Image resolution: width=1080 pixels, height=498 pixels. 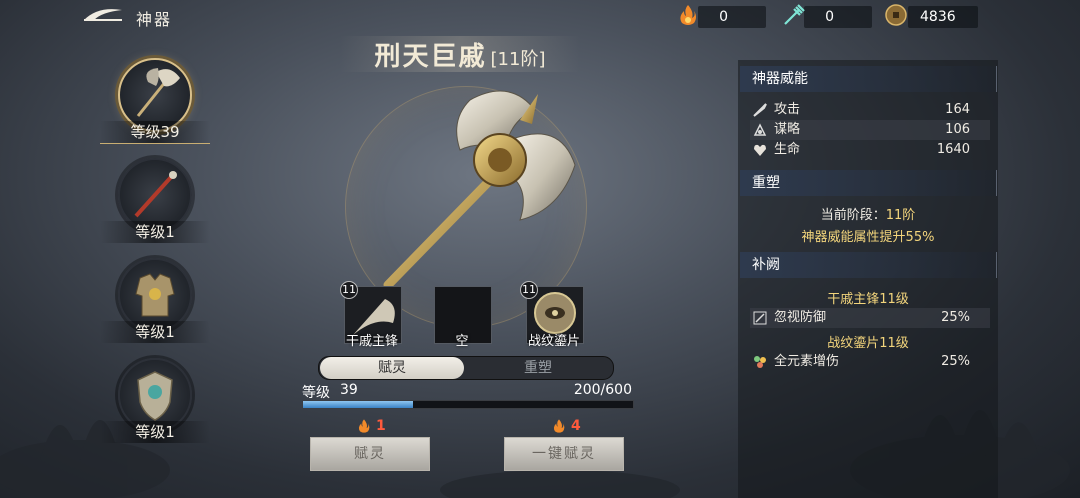 What do you see at coordinates (943, 17) in the screenshot?
I see `coin-resource: 4836` at bounding box center [943, 17].